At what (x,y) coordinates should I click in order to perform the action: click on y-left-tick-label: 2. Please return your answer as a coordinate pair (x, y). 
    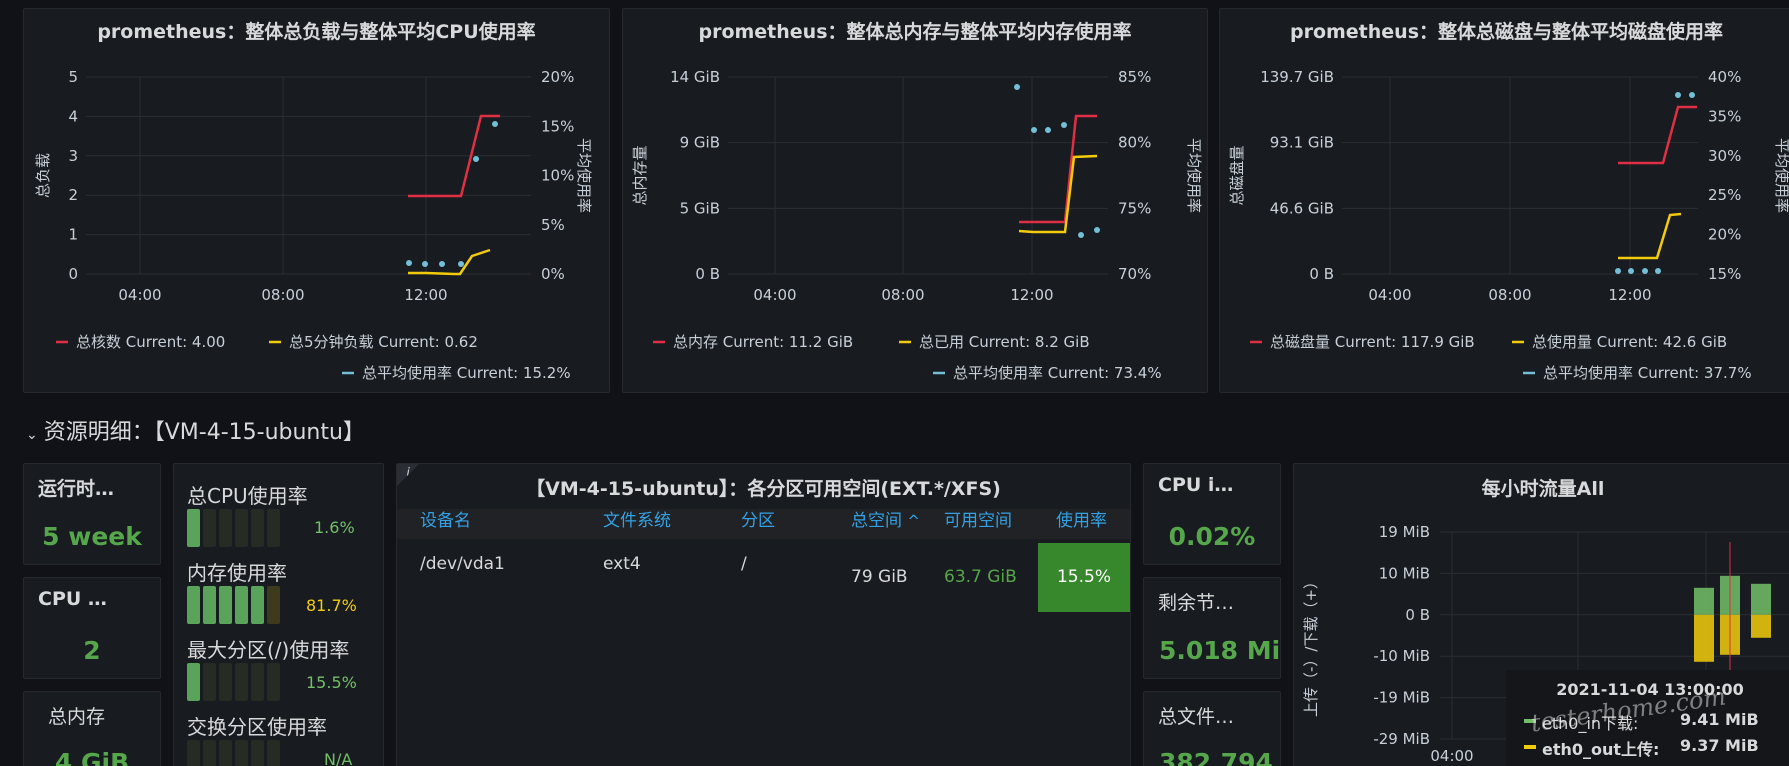
    Looking at the image, I should click on (73, 195).